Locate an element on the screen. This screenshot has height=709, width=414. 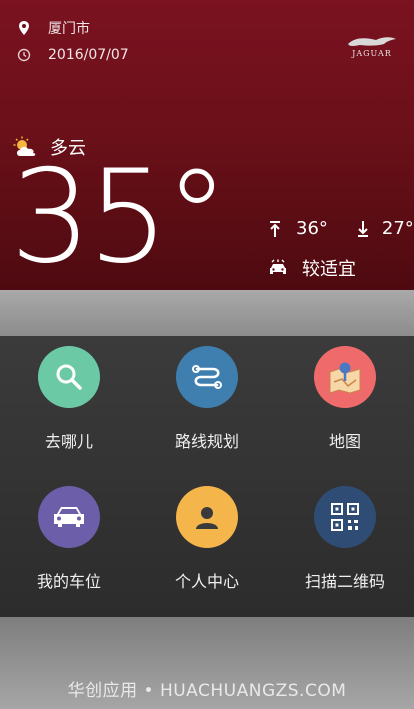
city-label: 厦门市 is located at coordinates (69, 29).